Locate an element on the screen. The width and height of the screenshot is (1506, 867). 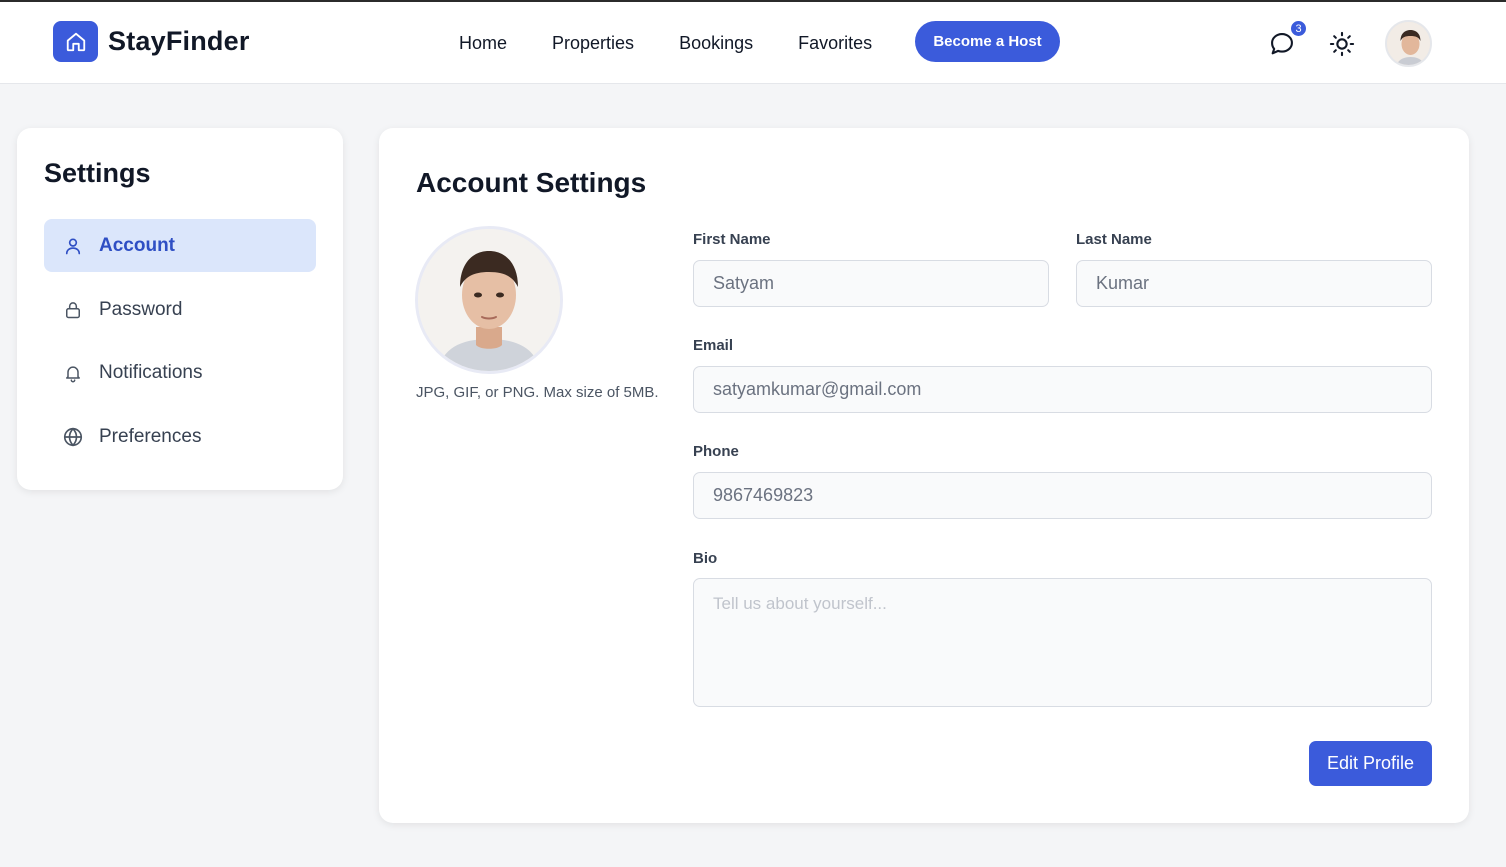
brand-name: StayFinder is located at coordinates (179, 41).